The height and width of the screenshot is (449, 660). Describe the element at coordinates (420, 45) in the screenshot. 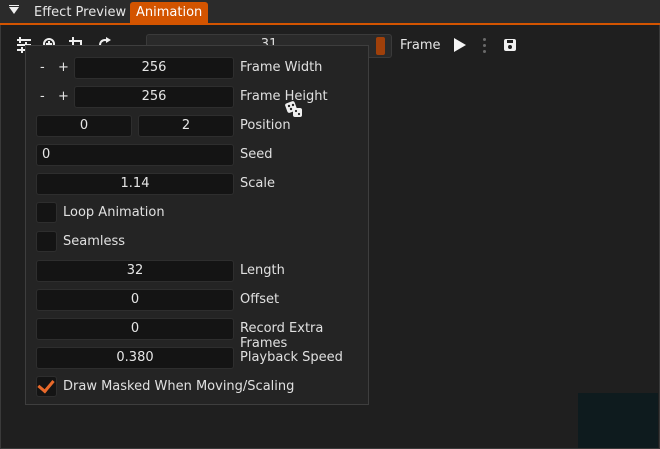

I see `frame-label: Frame` at that location.